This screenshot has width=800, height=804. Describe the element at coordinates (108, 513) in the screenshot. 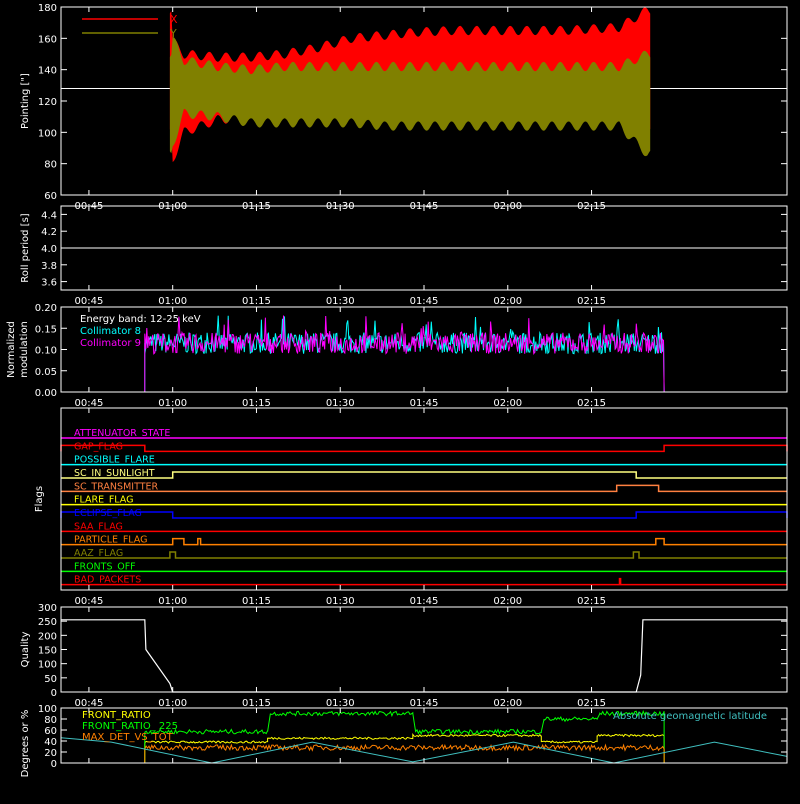

I see `flag-label-eclipse-flag: ECLIPSE_FLAG` at that location.